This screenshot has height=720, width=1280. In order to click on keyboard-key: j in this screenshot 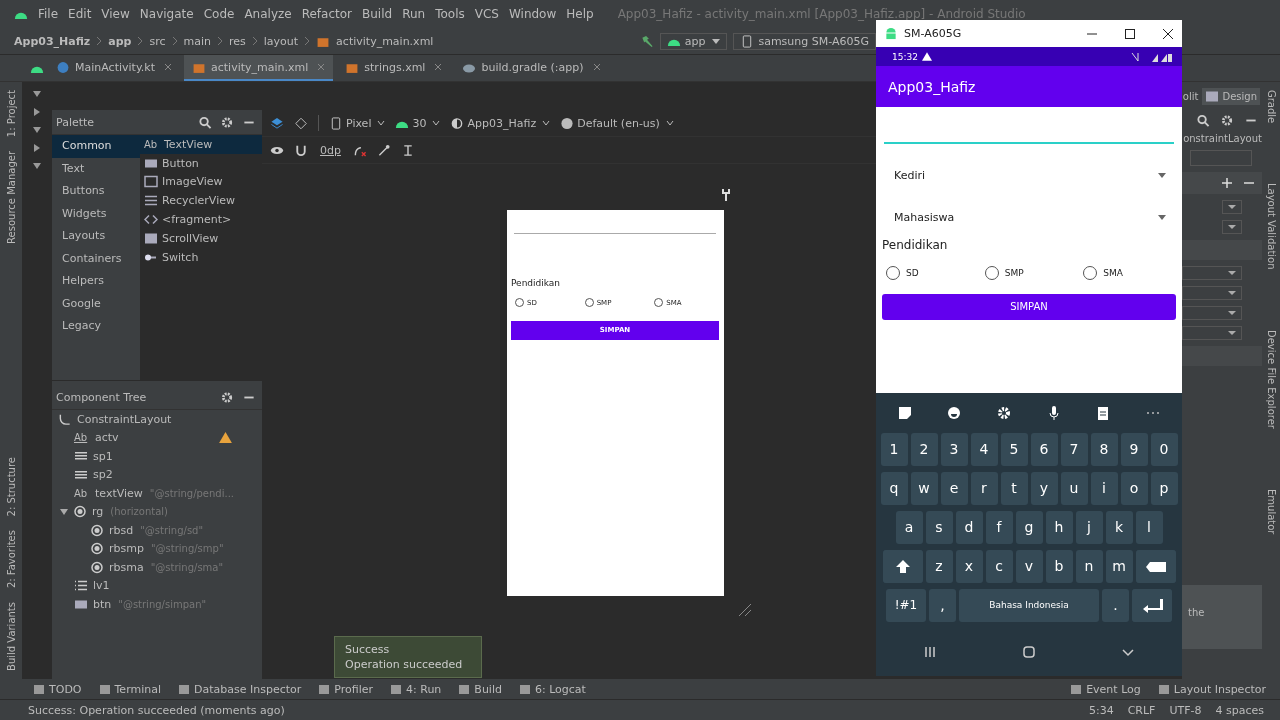, I will do `click(1089, 527)`.